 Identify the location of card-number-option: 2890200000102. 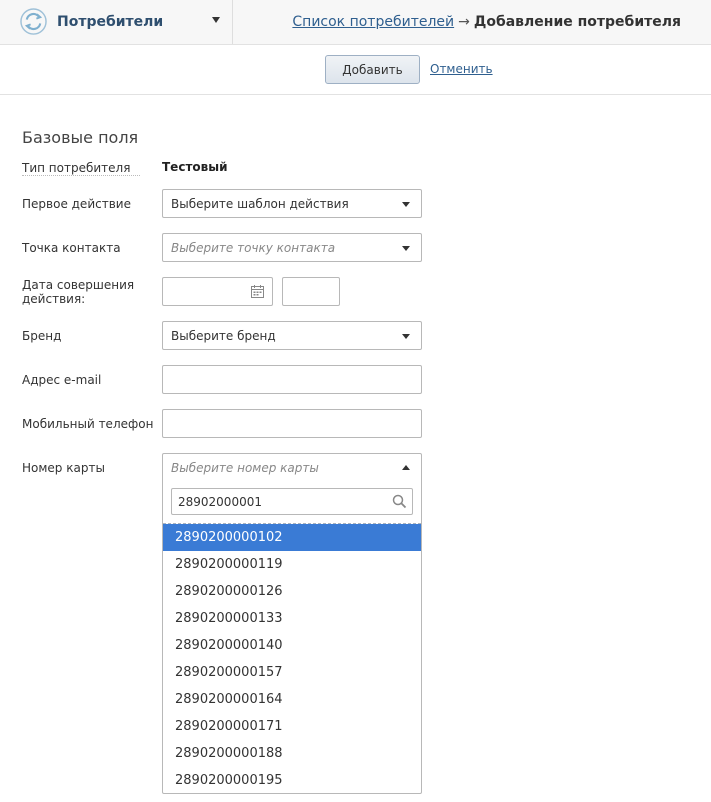
(292, 537).